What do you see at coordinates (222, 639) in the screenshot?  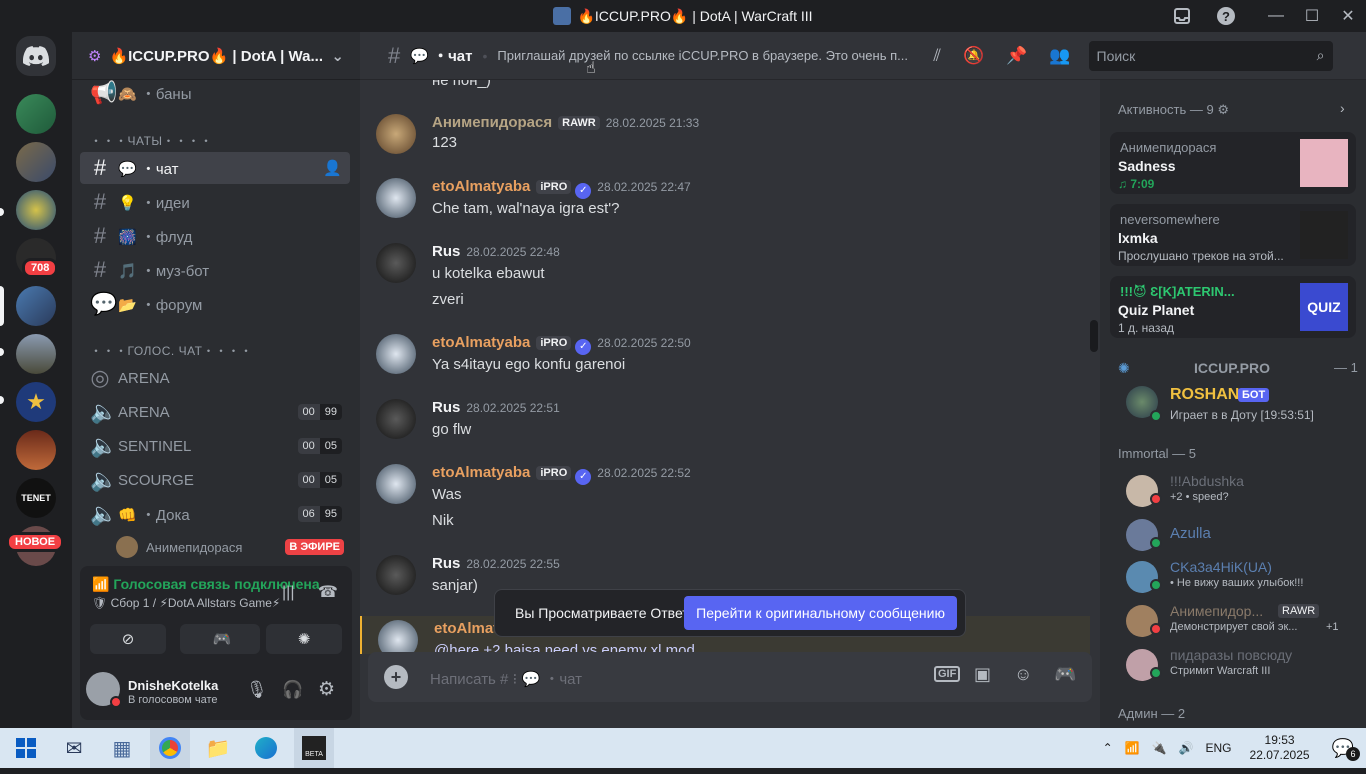 I see `gamepad-button: 🎮` at bounding box center [222, 639].